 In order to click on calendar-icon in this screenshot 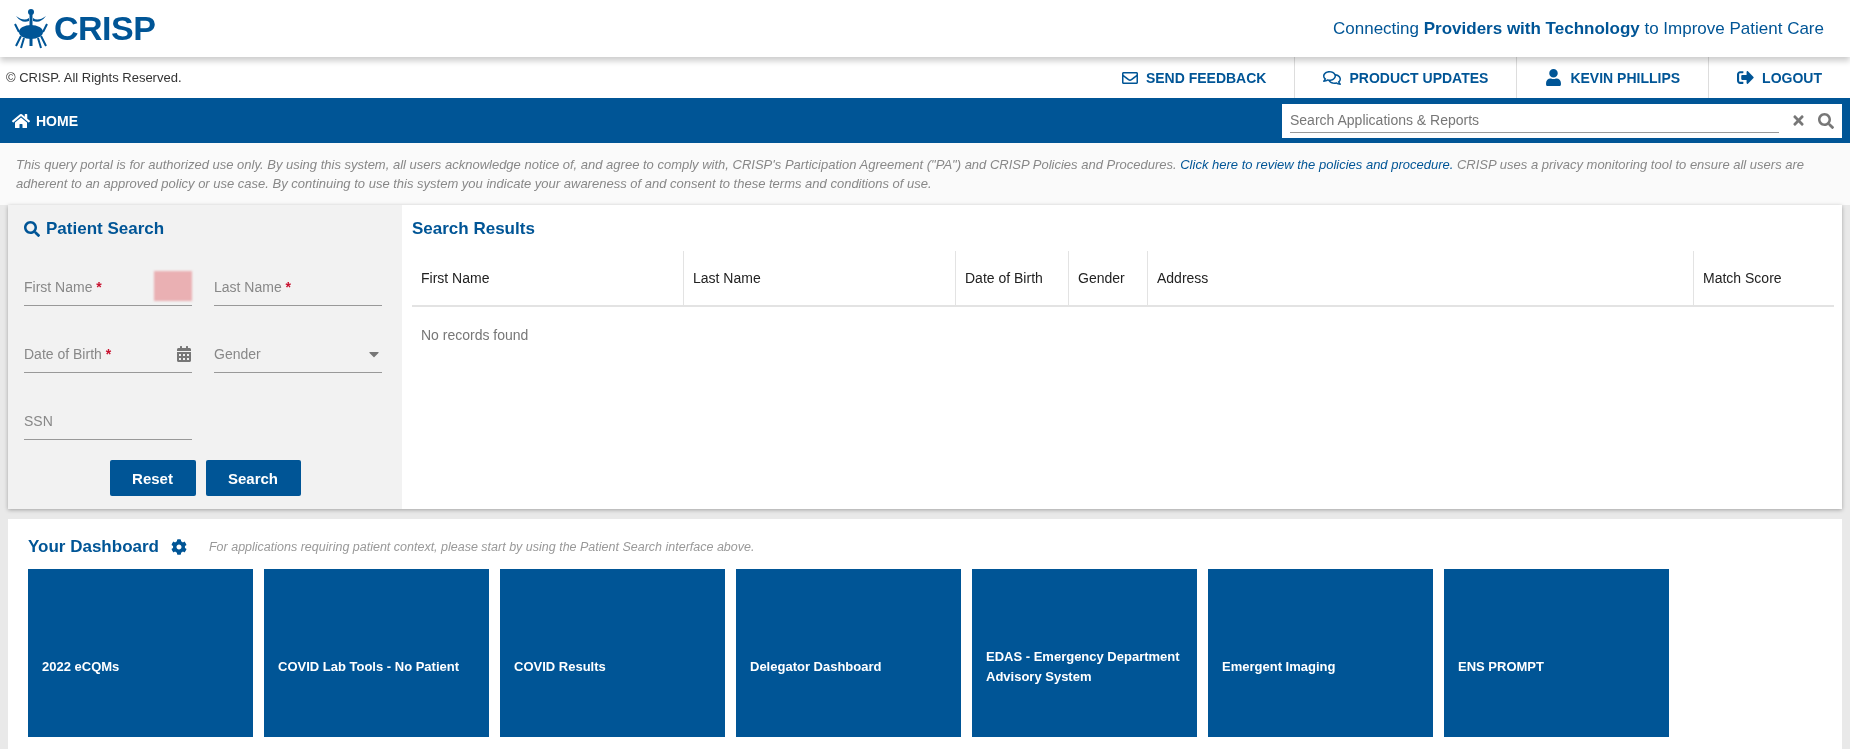, I will do `click(184, 354)`.